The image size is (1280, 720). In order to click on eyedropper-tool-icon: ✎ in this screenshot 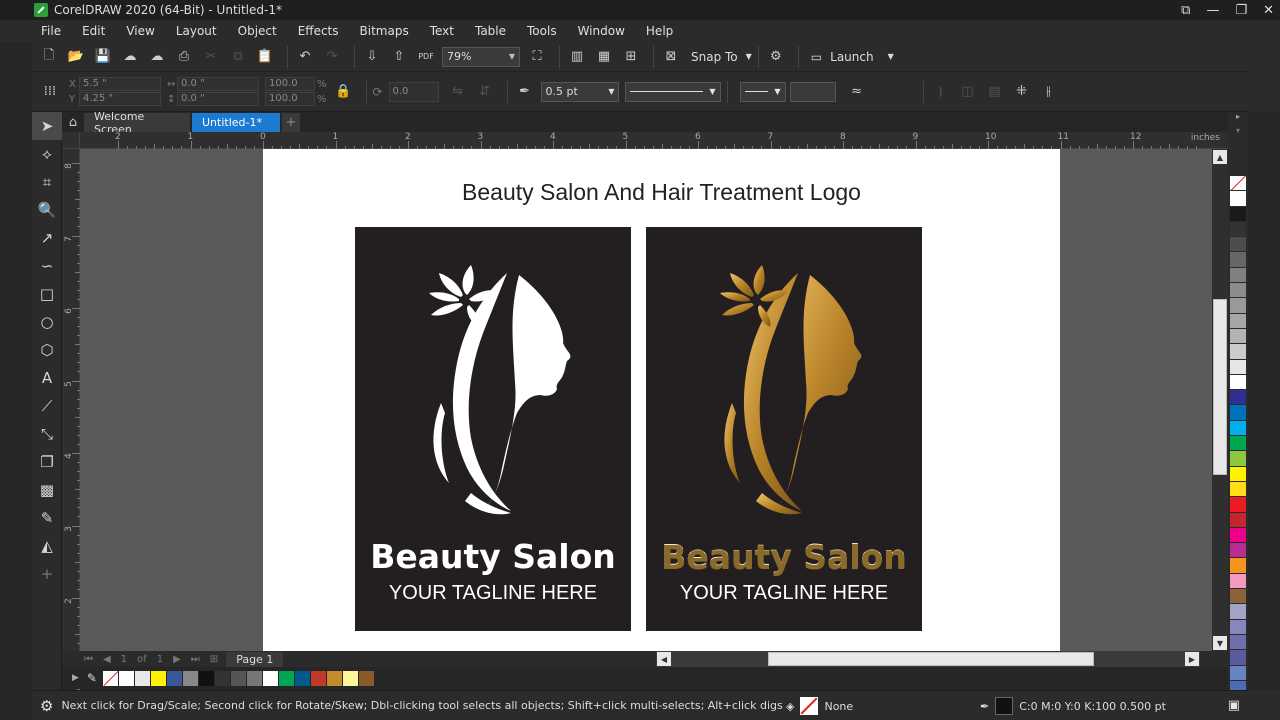, I will do `click(47, 518)`.